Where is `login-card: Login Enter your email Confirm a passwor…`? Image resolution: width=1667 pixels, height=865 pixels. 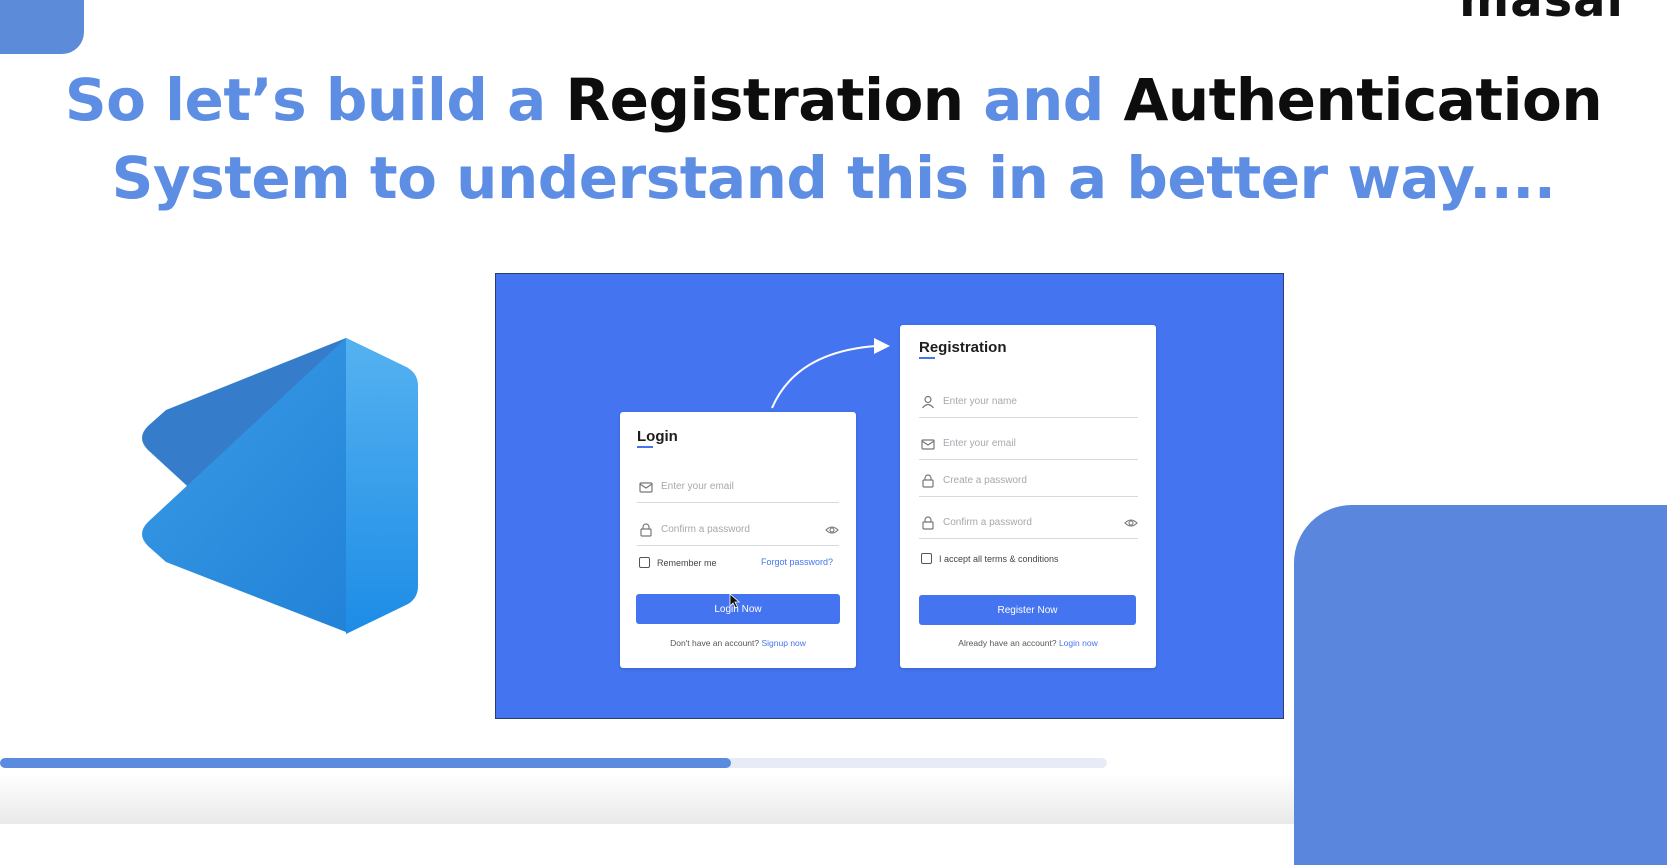
login-card: Login Enter your email Confirm a passwor… is located at coordinates (738, 540).